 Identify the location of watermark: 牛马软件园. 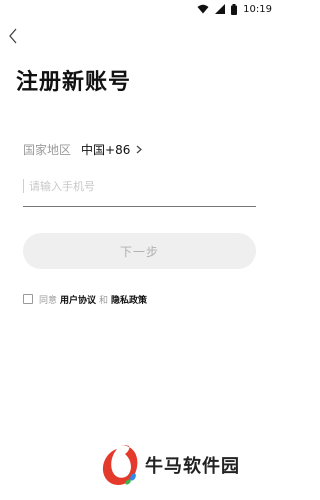
(169, 465).